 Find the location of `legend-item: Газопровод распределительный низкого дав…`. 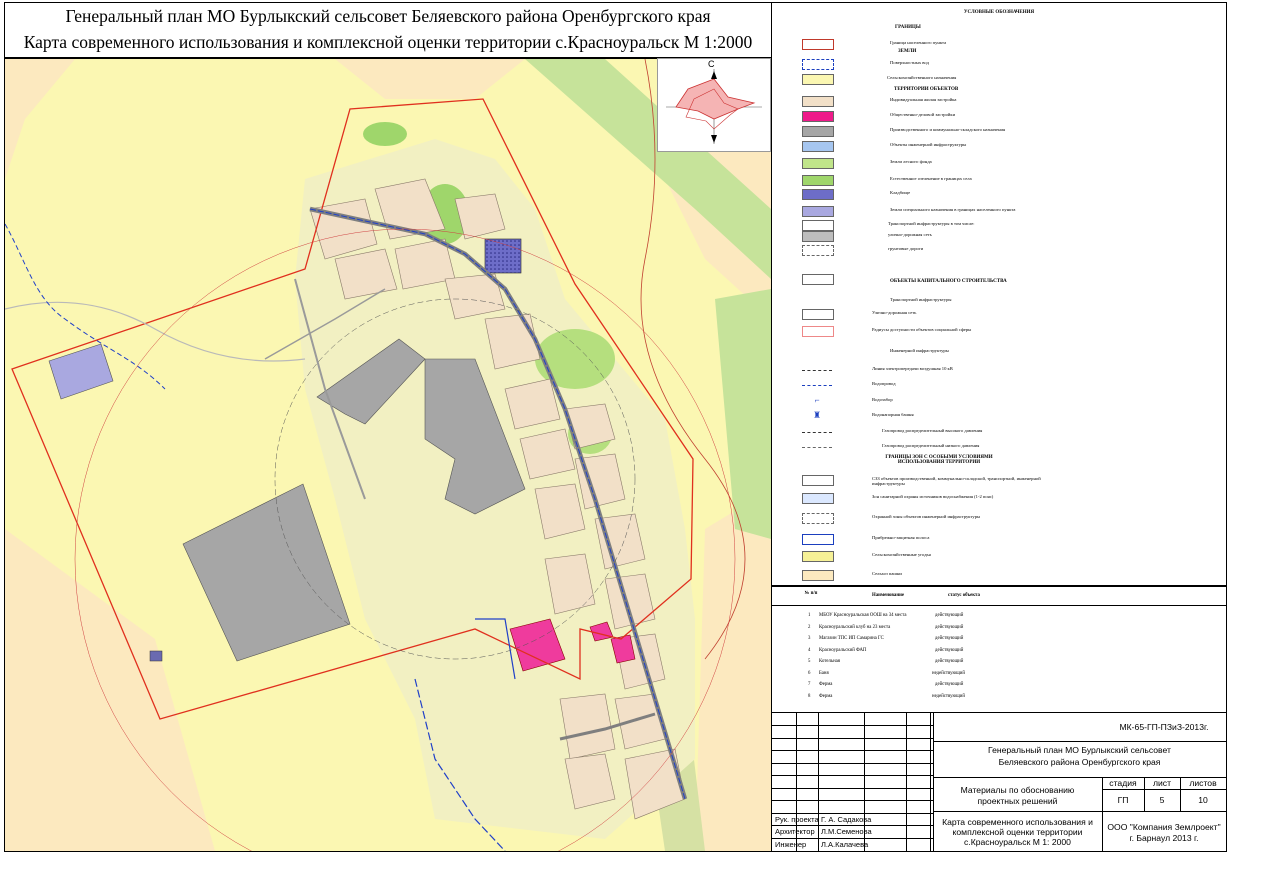

legend-item: Газопровод распределительный низкого дав… is located at coordinates (999, 449).